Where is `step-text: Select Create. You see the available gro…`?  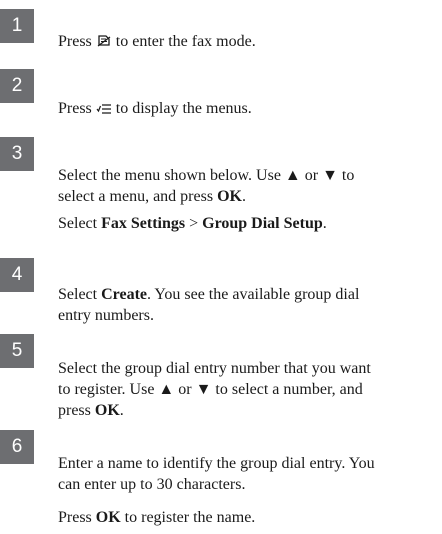 step-text: Select Create. You see the available gro… is located at coordinates (209, 305).